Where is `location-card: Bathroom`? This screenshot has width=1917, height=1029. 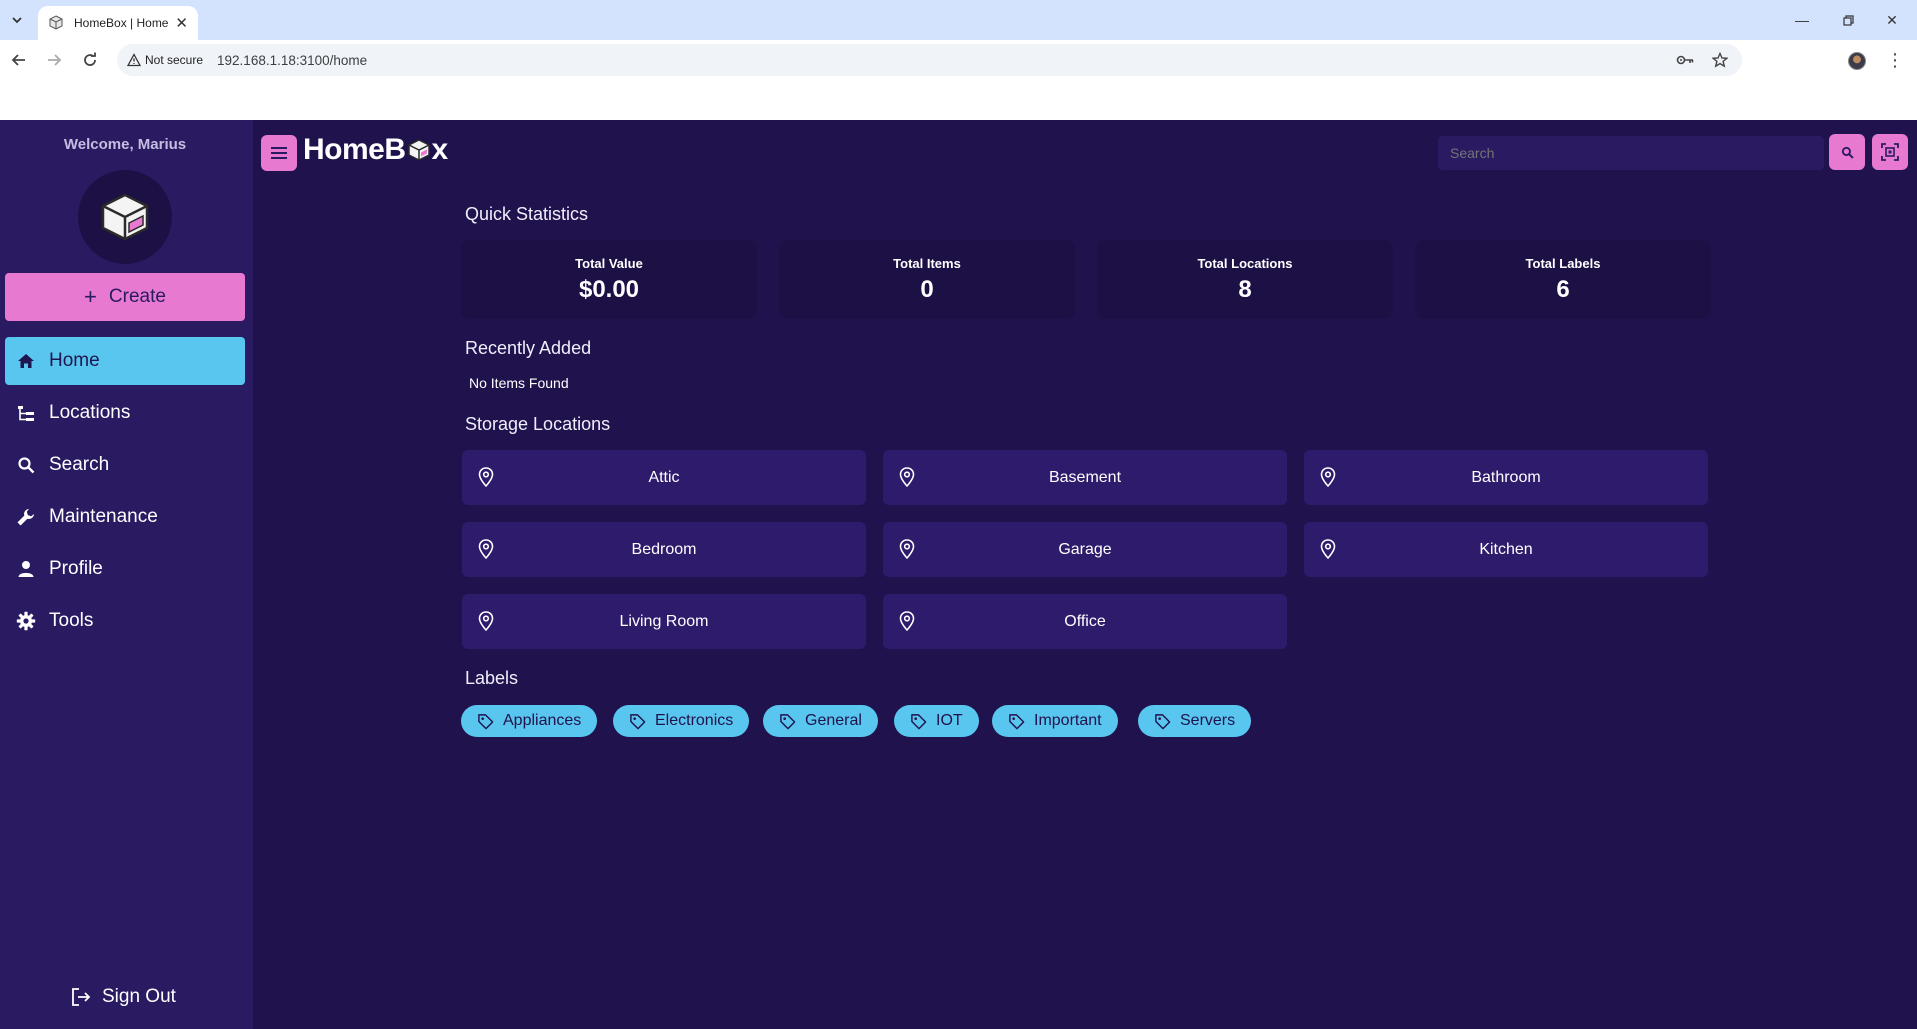
location-card: Bathroom is located at coordinates (1506, 477).